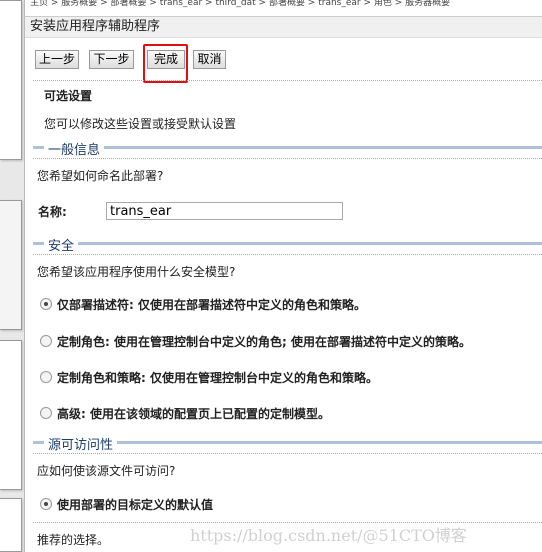 The width and height of the screenshot is (542, 552). Describe the element at coordinates (68, 96) in the screenshot. I see `optional-heading: 可选设置` at that location.